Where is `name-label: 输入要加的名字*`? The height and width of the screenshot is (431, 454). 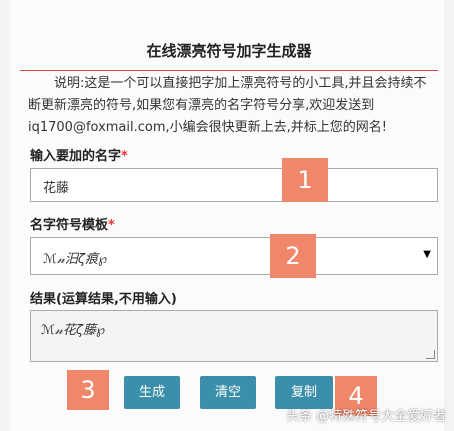
name-label: 输入要加的名字* is located at coordinates (79, 154).